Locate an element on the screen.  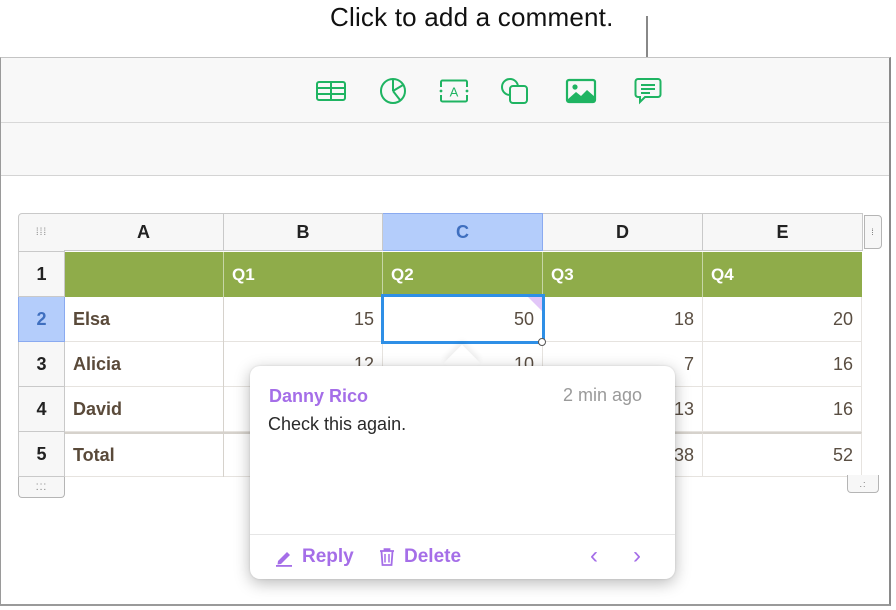
table-cell-e3: 16 is located at coordinates (782, 364).